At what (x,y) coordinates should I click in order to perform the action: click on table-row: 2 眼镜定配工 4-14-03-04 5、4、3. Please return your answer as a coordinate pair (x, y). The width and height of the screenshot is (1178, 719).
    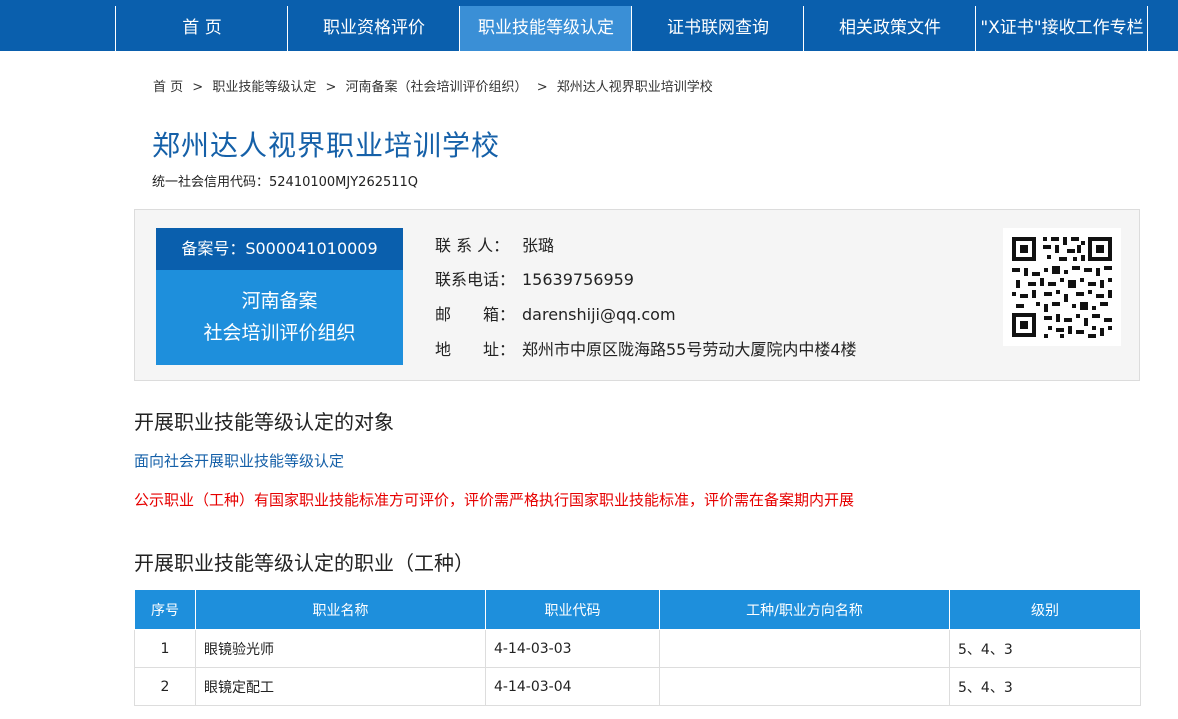
    Looking at the image, I should click on (637, 686).